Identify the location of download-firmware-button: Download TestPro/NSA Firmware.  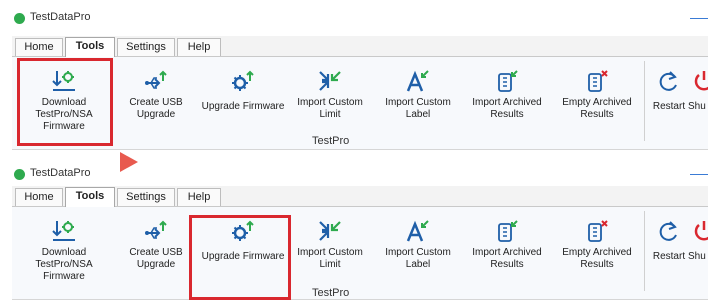
(64, 245).